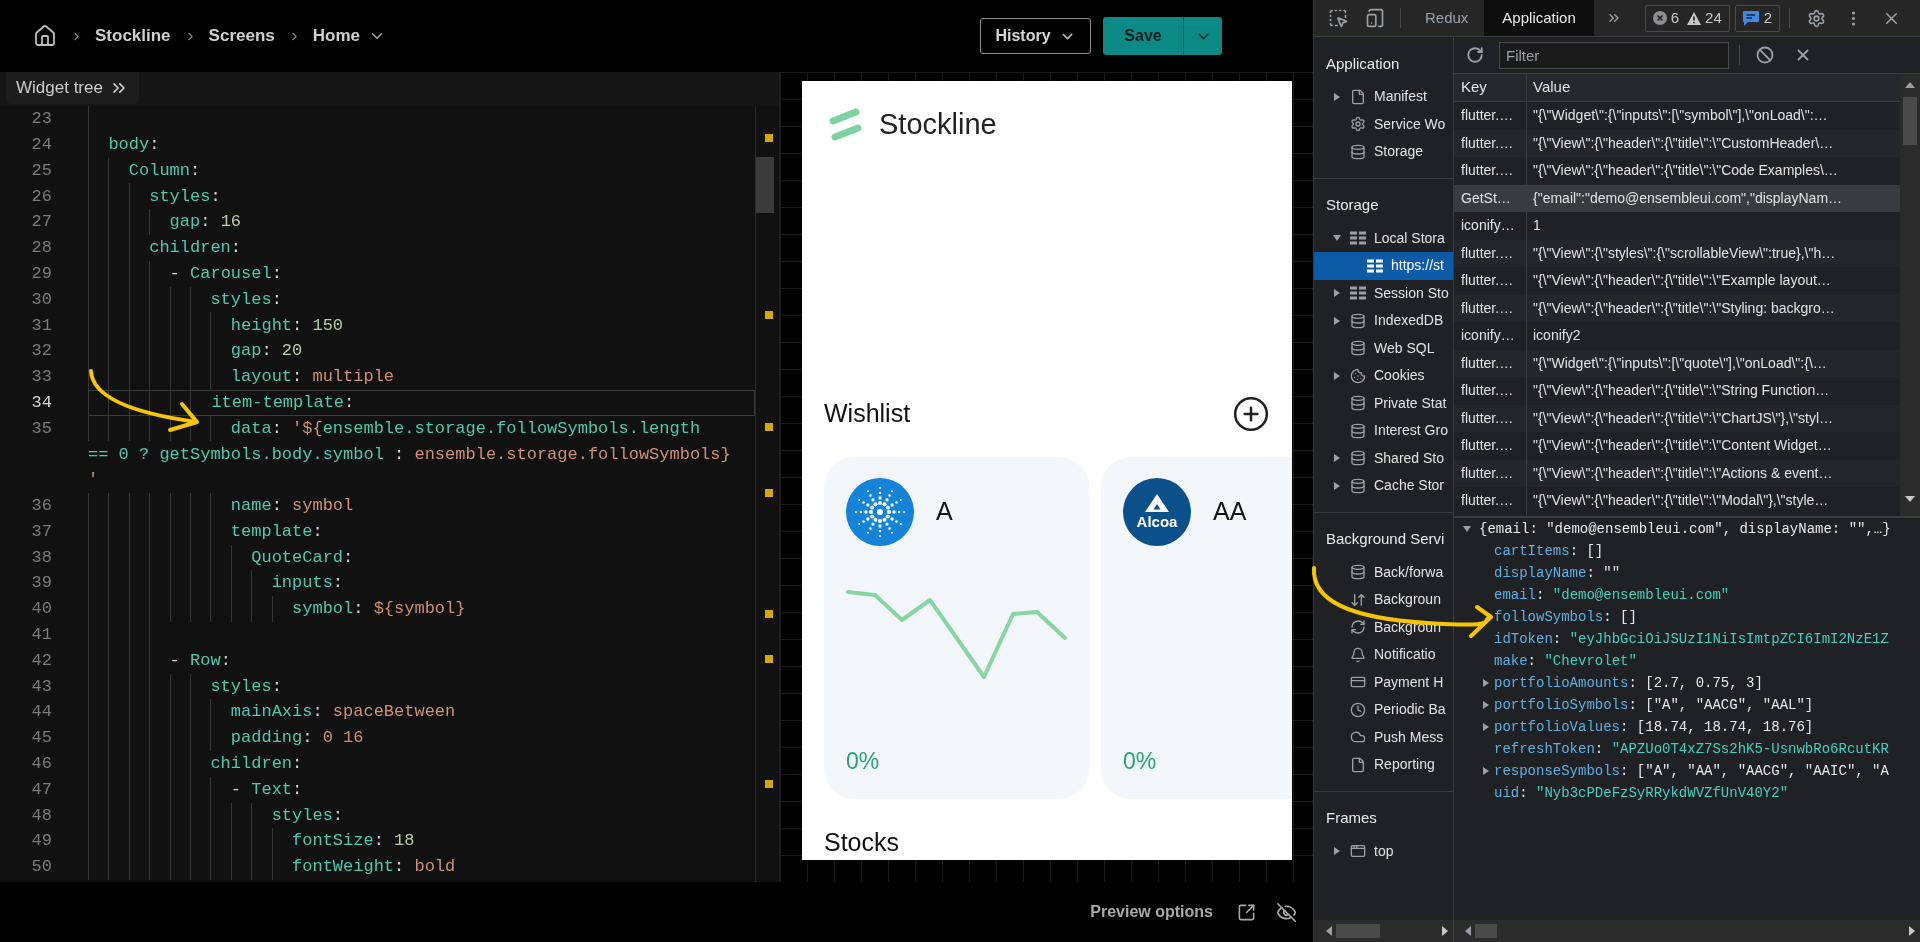 The image size is (1920, 942). I want to click on save-button: Save, so click(1143, 36).